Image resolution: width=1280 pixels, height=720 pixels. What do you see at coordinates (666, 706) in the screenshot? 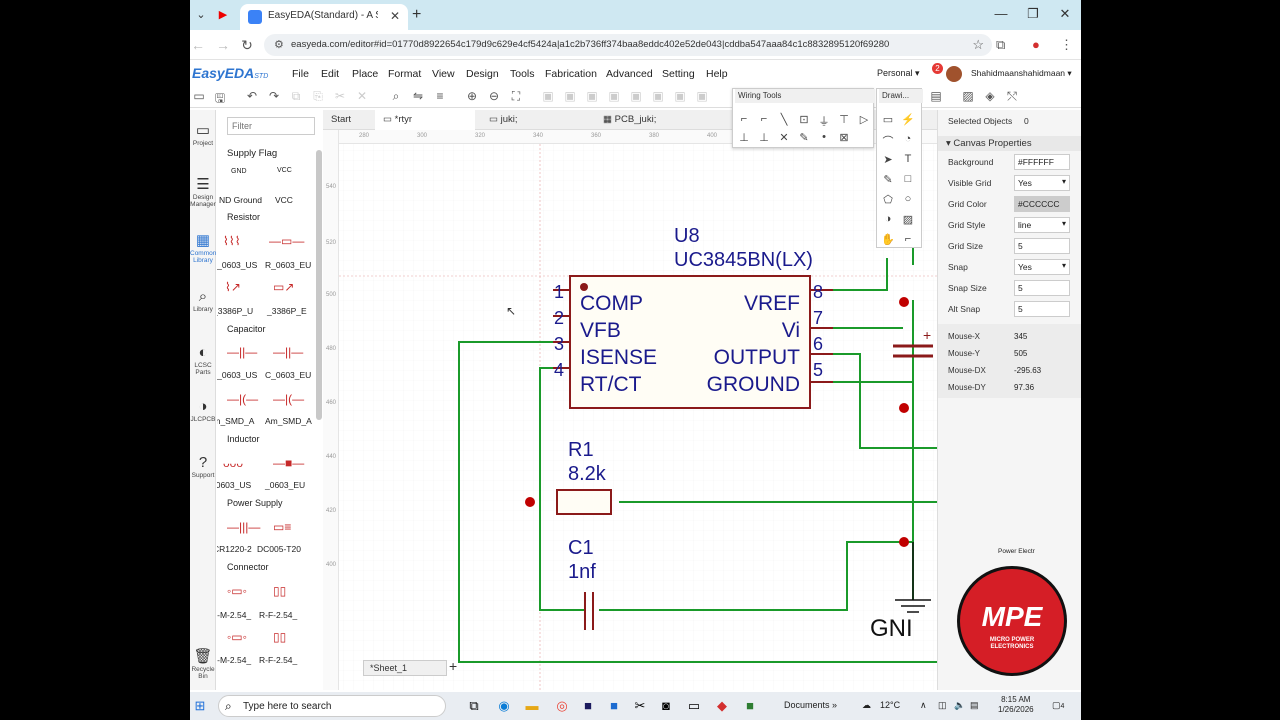
I see `camera-icon: ◙` at bounding box center [666, 706].